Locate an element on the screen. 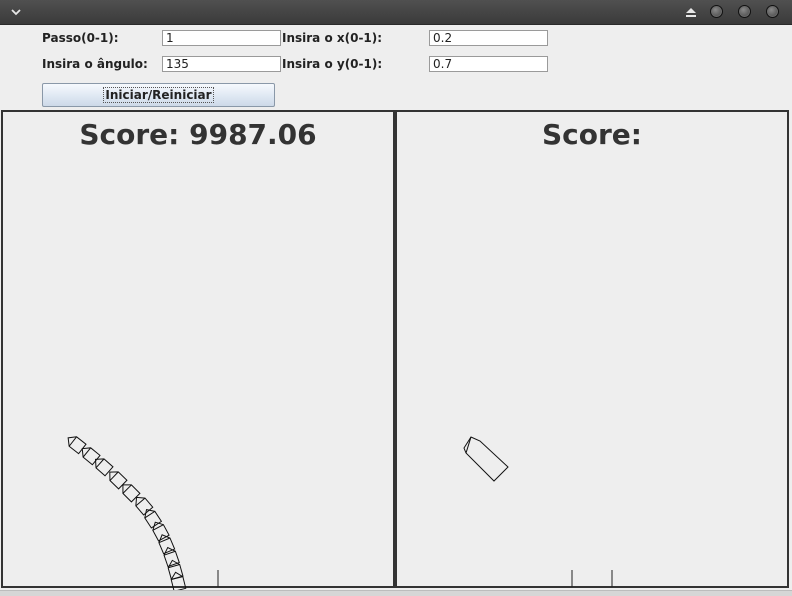  right-rocket is located at coordinates (486, 459).